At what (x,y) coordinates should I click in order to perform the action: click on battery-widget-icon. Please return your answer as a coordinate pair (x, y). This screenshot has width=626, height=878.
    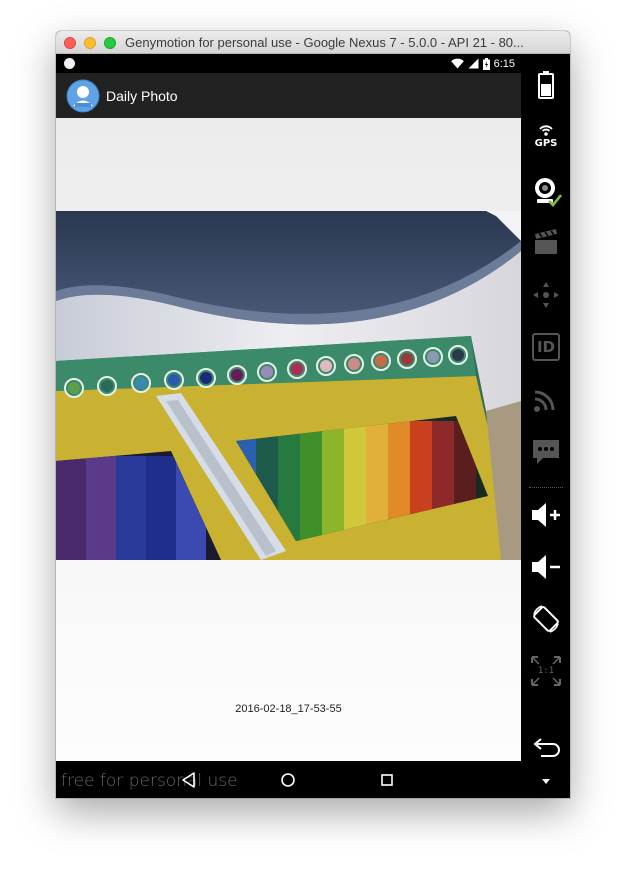
    Looking at the image, I should click on (546, 85).